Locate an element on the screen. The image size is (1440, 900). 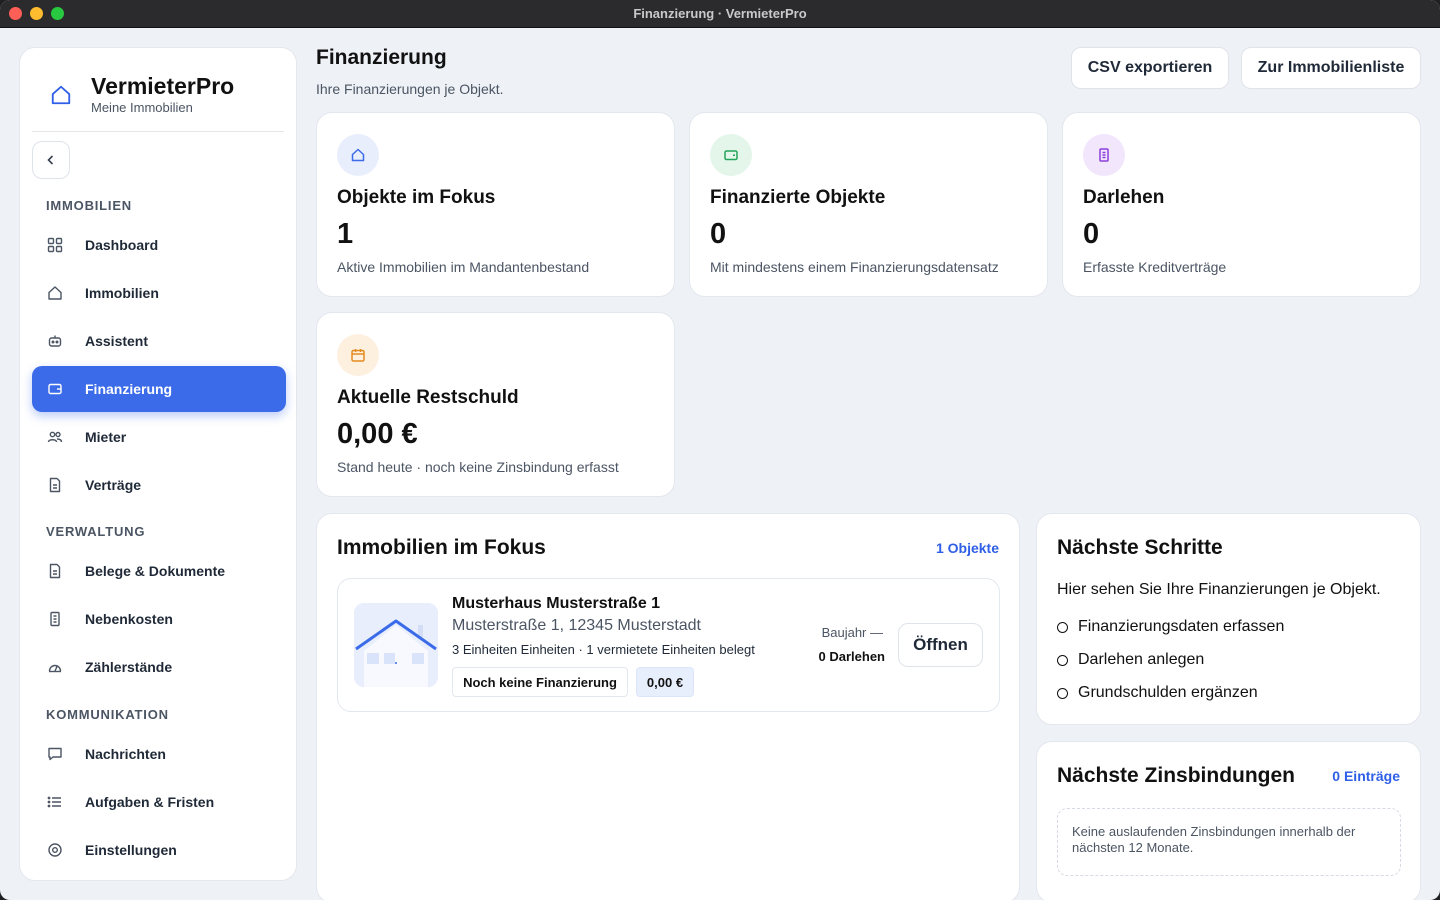
property-baujahr: Baujahr — is located at coordinates (852, 632).